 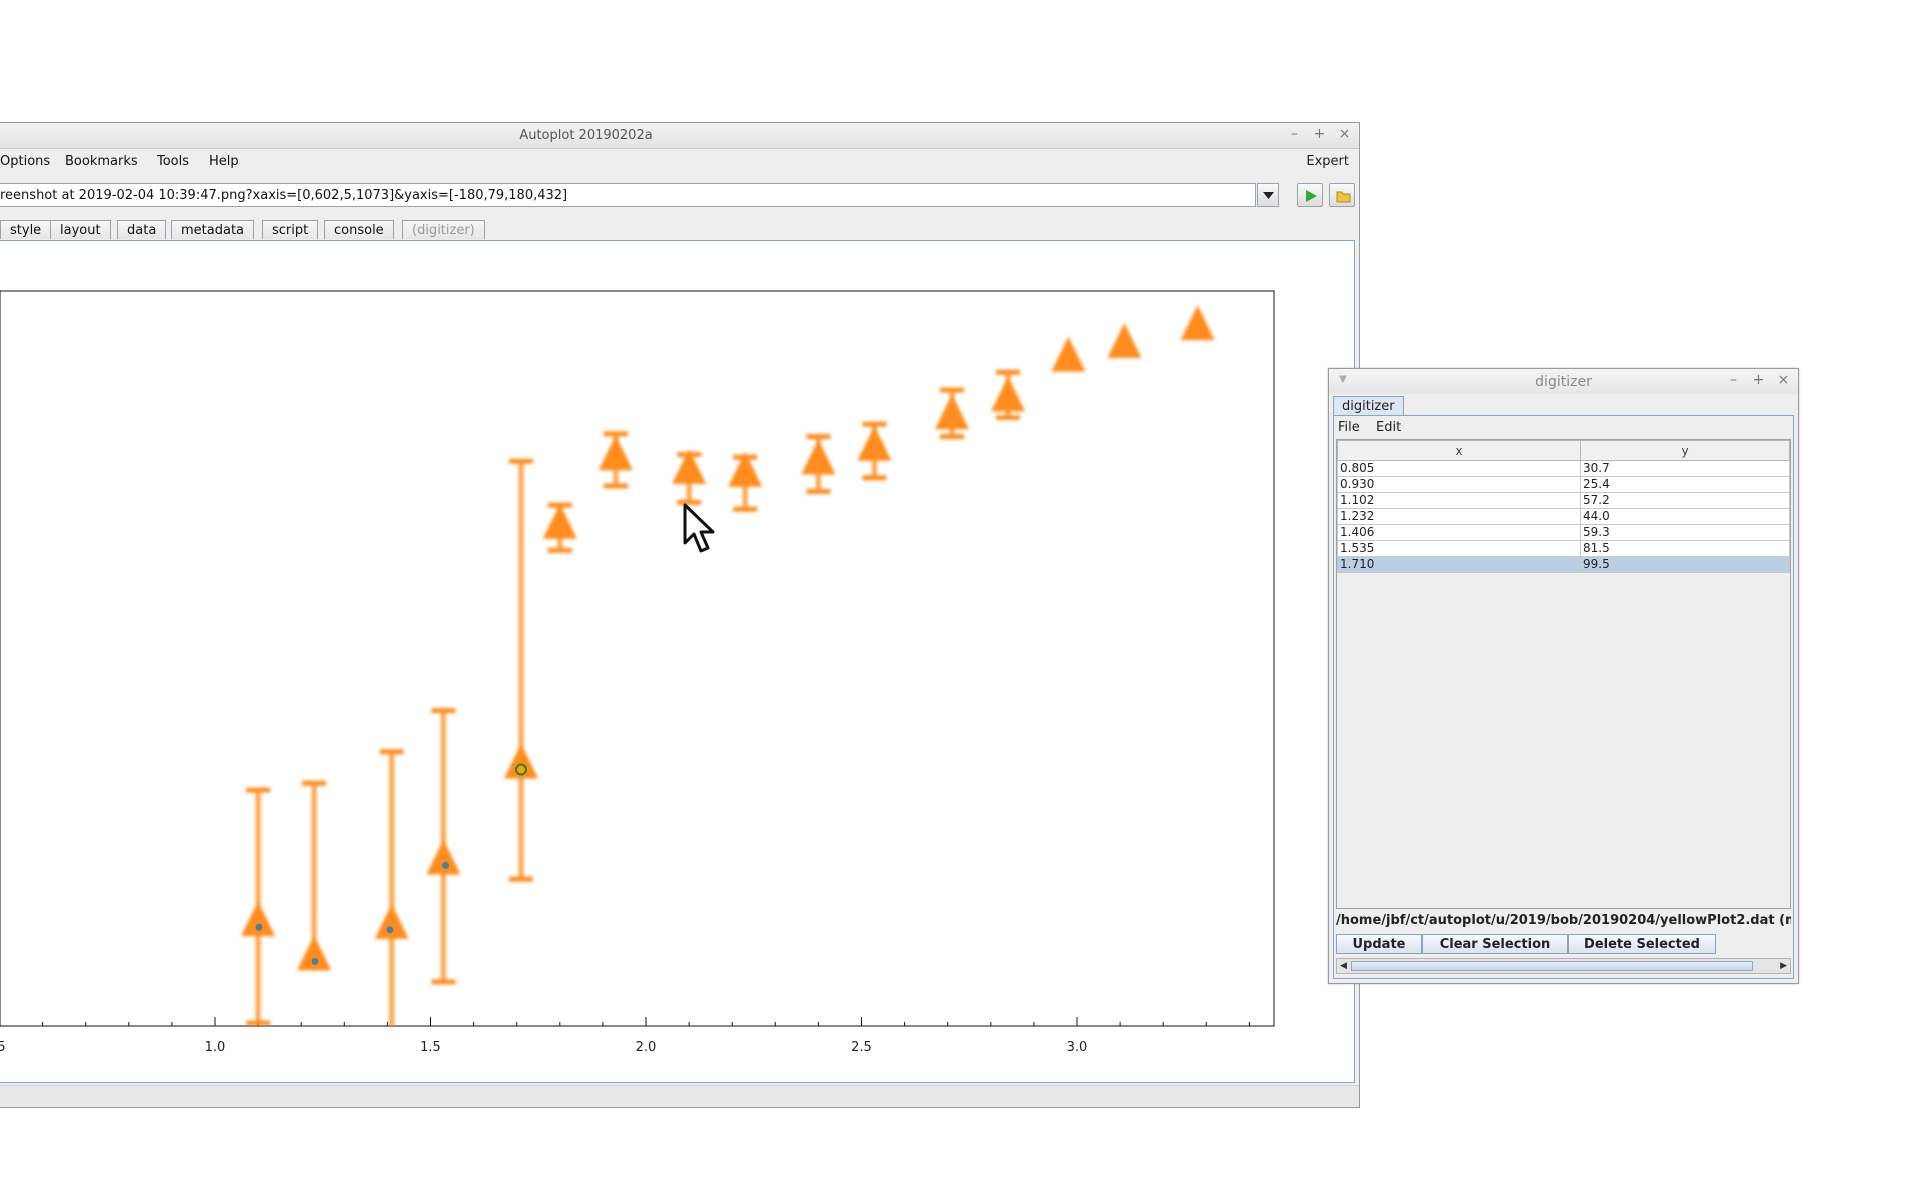 What do you see at coordinates (443, 229) in the screenshot?
I see `tab-digitizer: (digitizer)` at bounding box center [443, 229].